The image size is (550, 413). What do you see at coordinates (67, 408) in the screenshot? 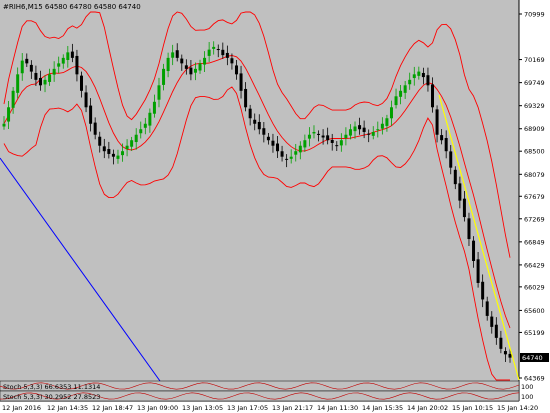
I see `time-tick-label: 12 Jan 14:35` at bounding box center [67, 408].